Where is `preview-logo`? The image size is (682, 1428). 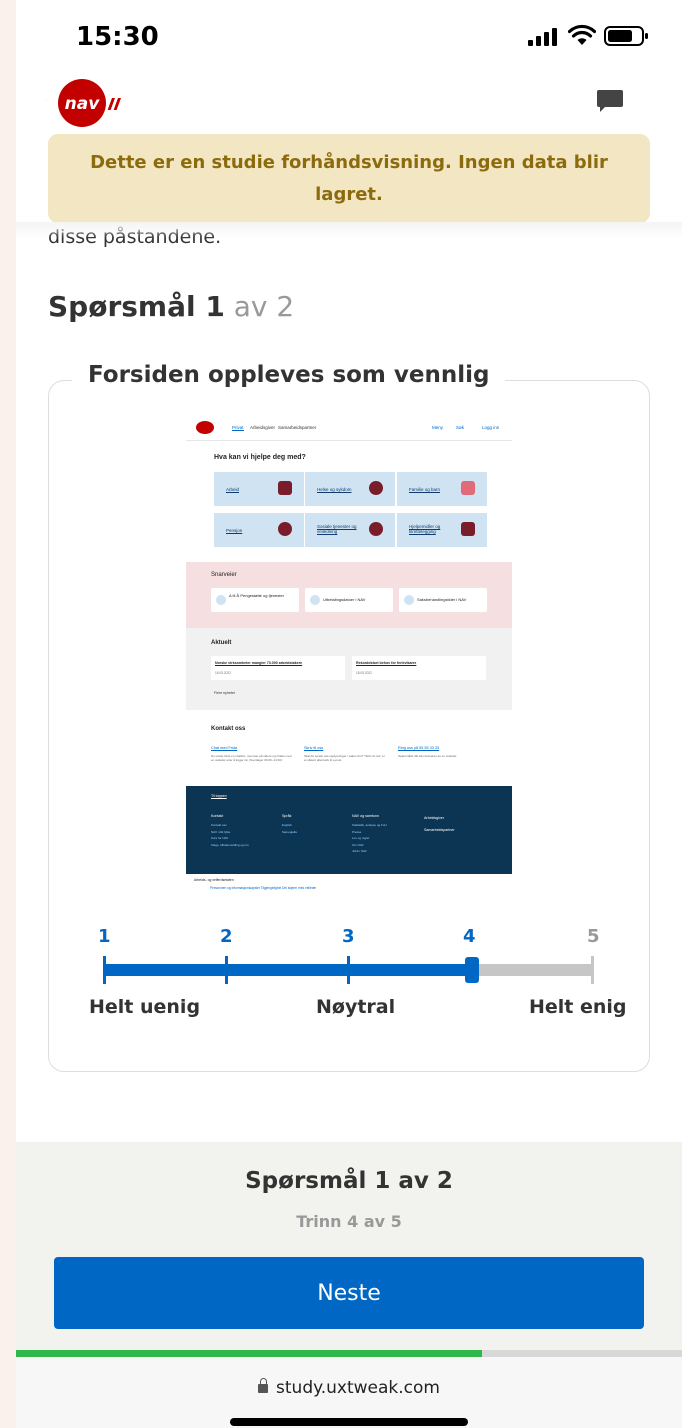 preview-logo is located at coordinates (205, 427).